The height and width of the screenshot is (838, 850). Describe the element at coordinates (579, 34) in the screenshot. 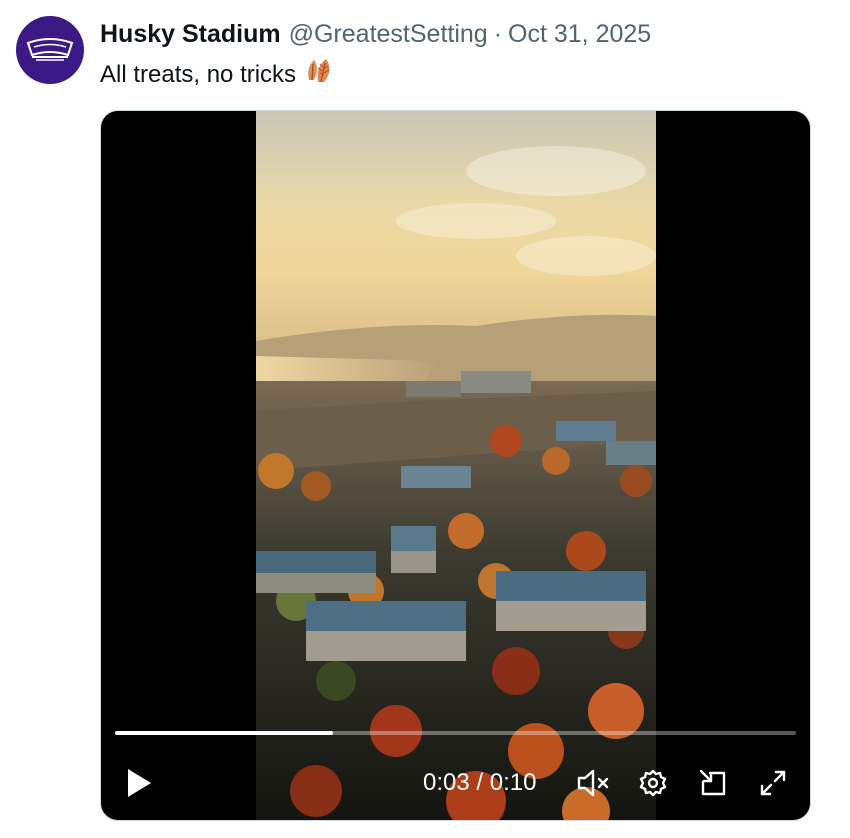

I see `tweet-date: Oct 31, 2025` at that location.